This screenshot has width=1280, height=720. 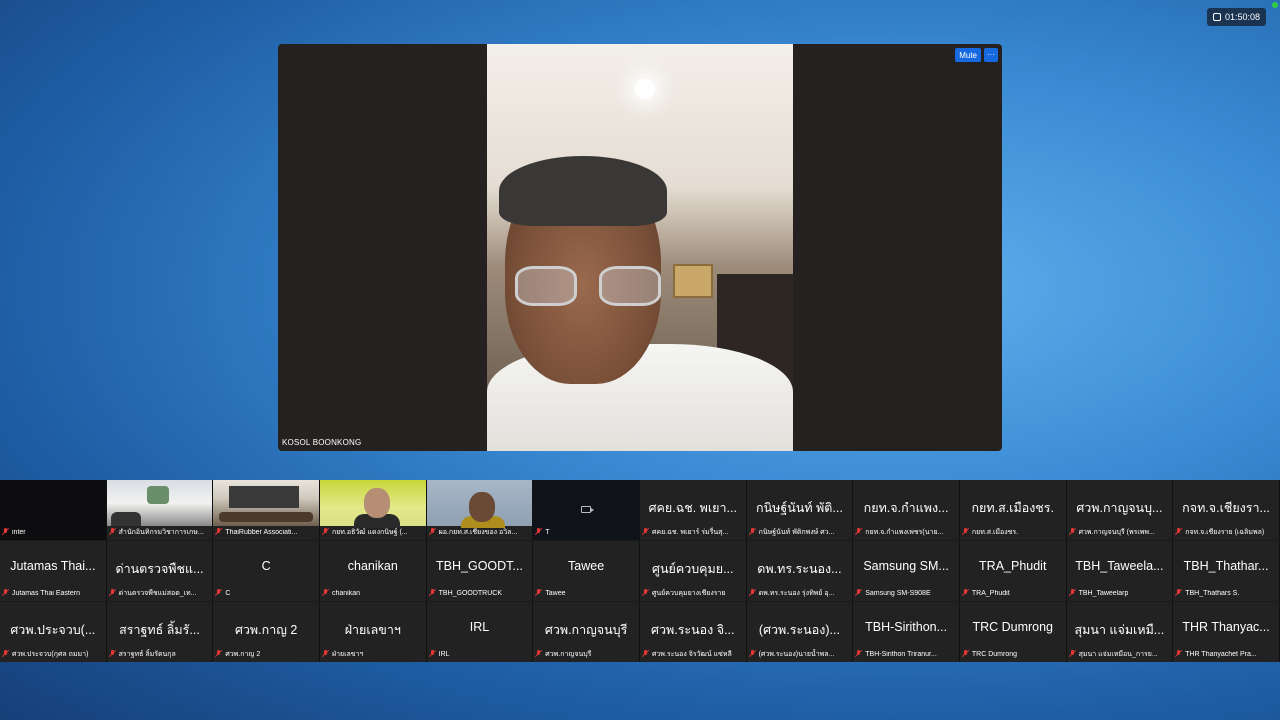 What do you see at coordinates (1013, 627) in the screenshot?
I see `participant-display-name: TRC Dumrong` at bounding box center [1013, 627].